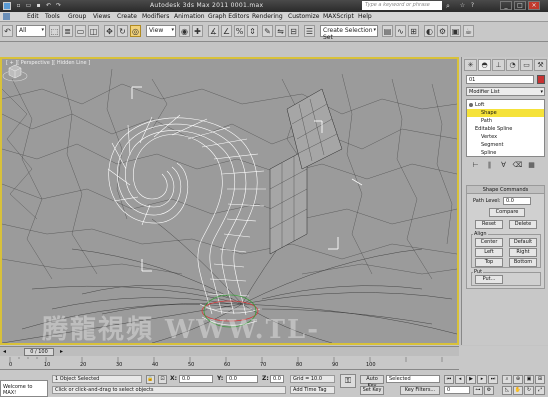  What do you see at coordinates (109, 31) in the screenshot?
I see `move-icon: ✥` at bounding box center [109, 31].